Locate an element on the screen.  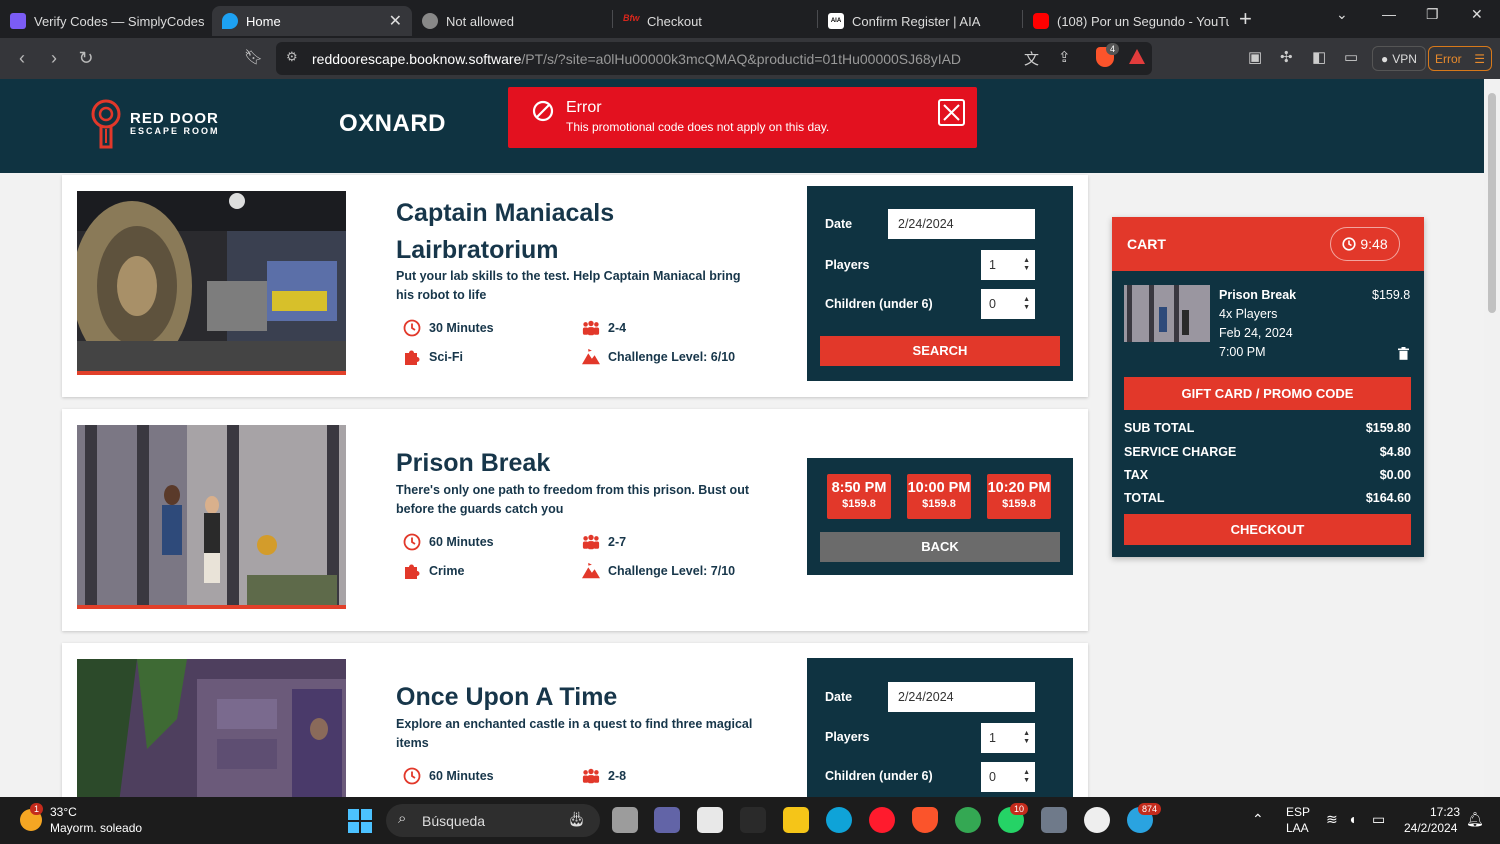
wallet-icon: ▭ is located at coordinates (1351, 57).